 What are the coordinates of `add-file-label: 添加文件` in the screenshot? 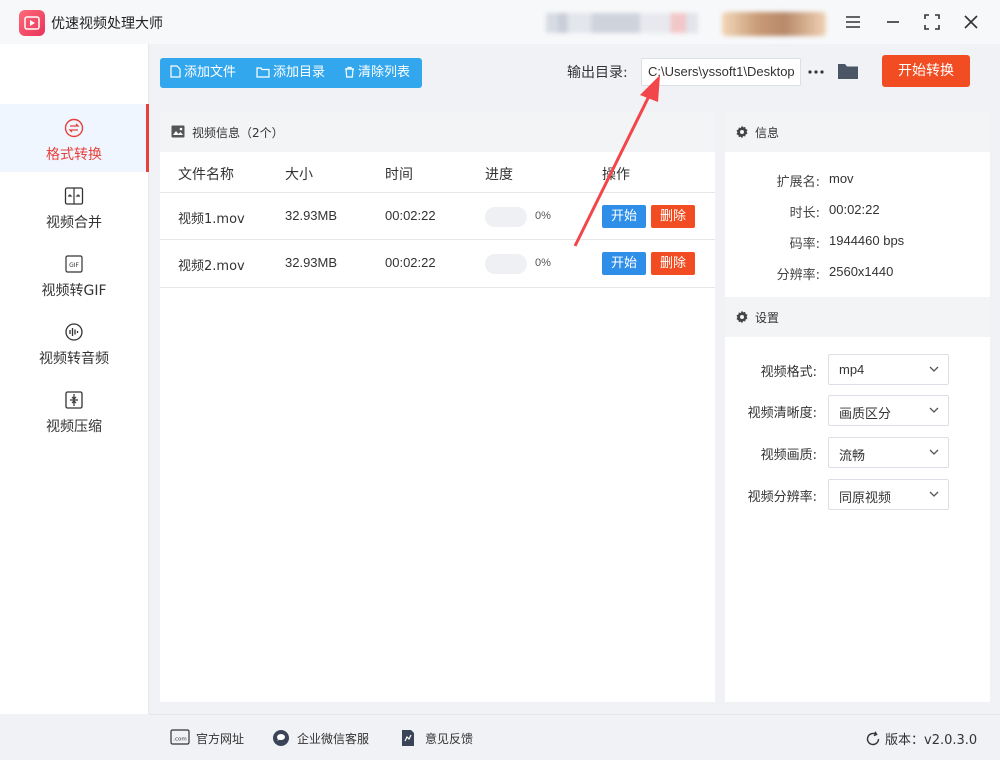 It's located at (210, 72).